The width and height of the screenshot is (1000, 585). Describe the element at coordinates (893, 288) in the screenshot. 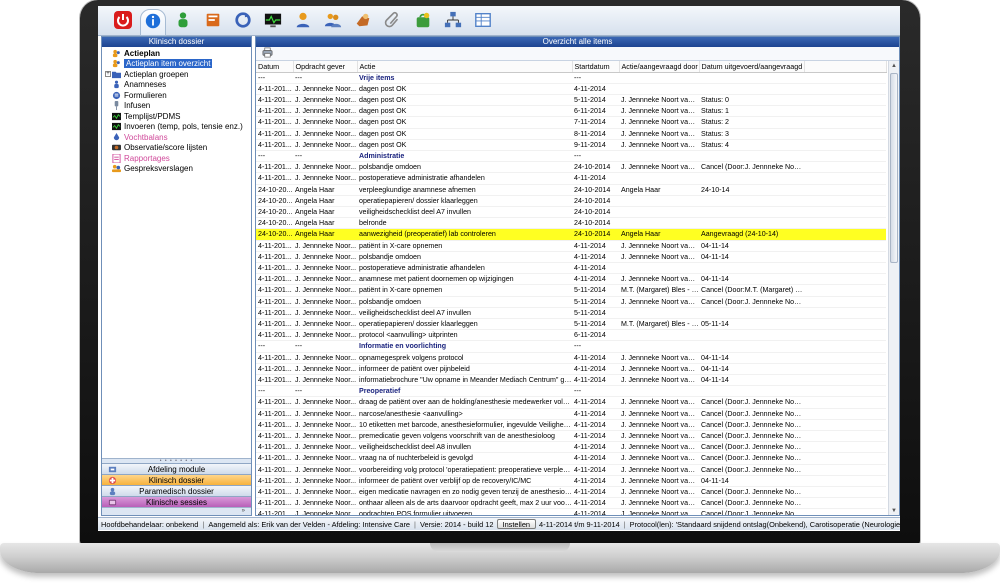

I see `vertical-scrollbar: ▲ ▼` at that location.